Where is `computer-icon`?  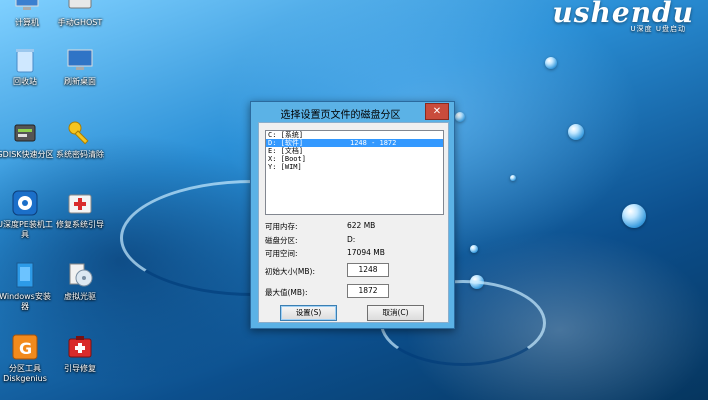 computer-icon is located at coordinates (27, 8).